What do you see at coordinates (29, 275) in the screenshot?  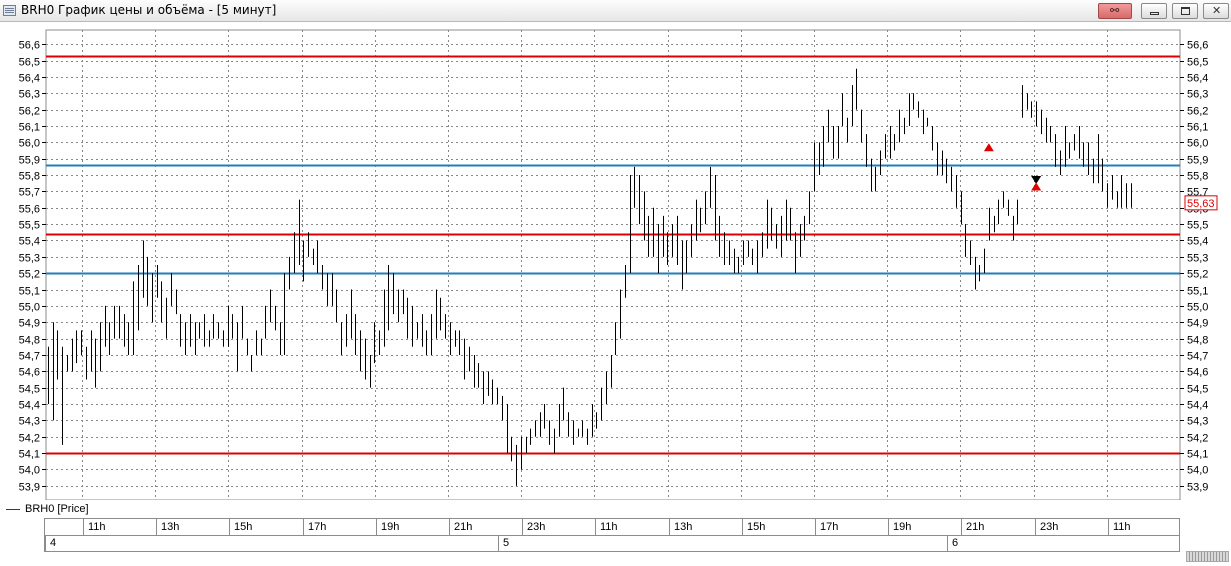 I see `y-tick-label-left: 55,2` at bounding box center [29, 275].